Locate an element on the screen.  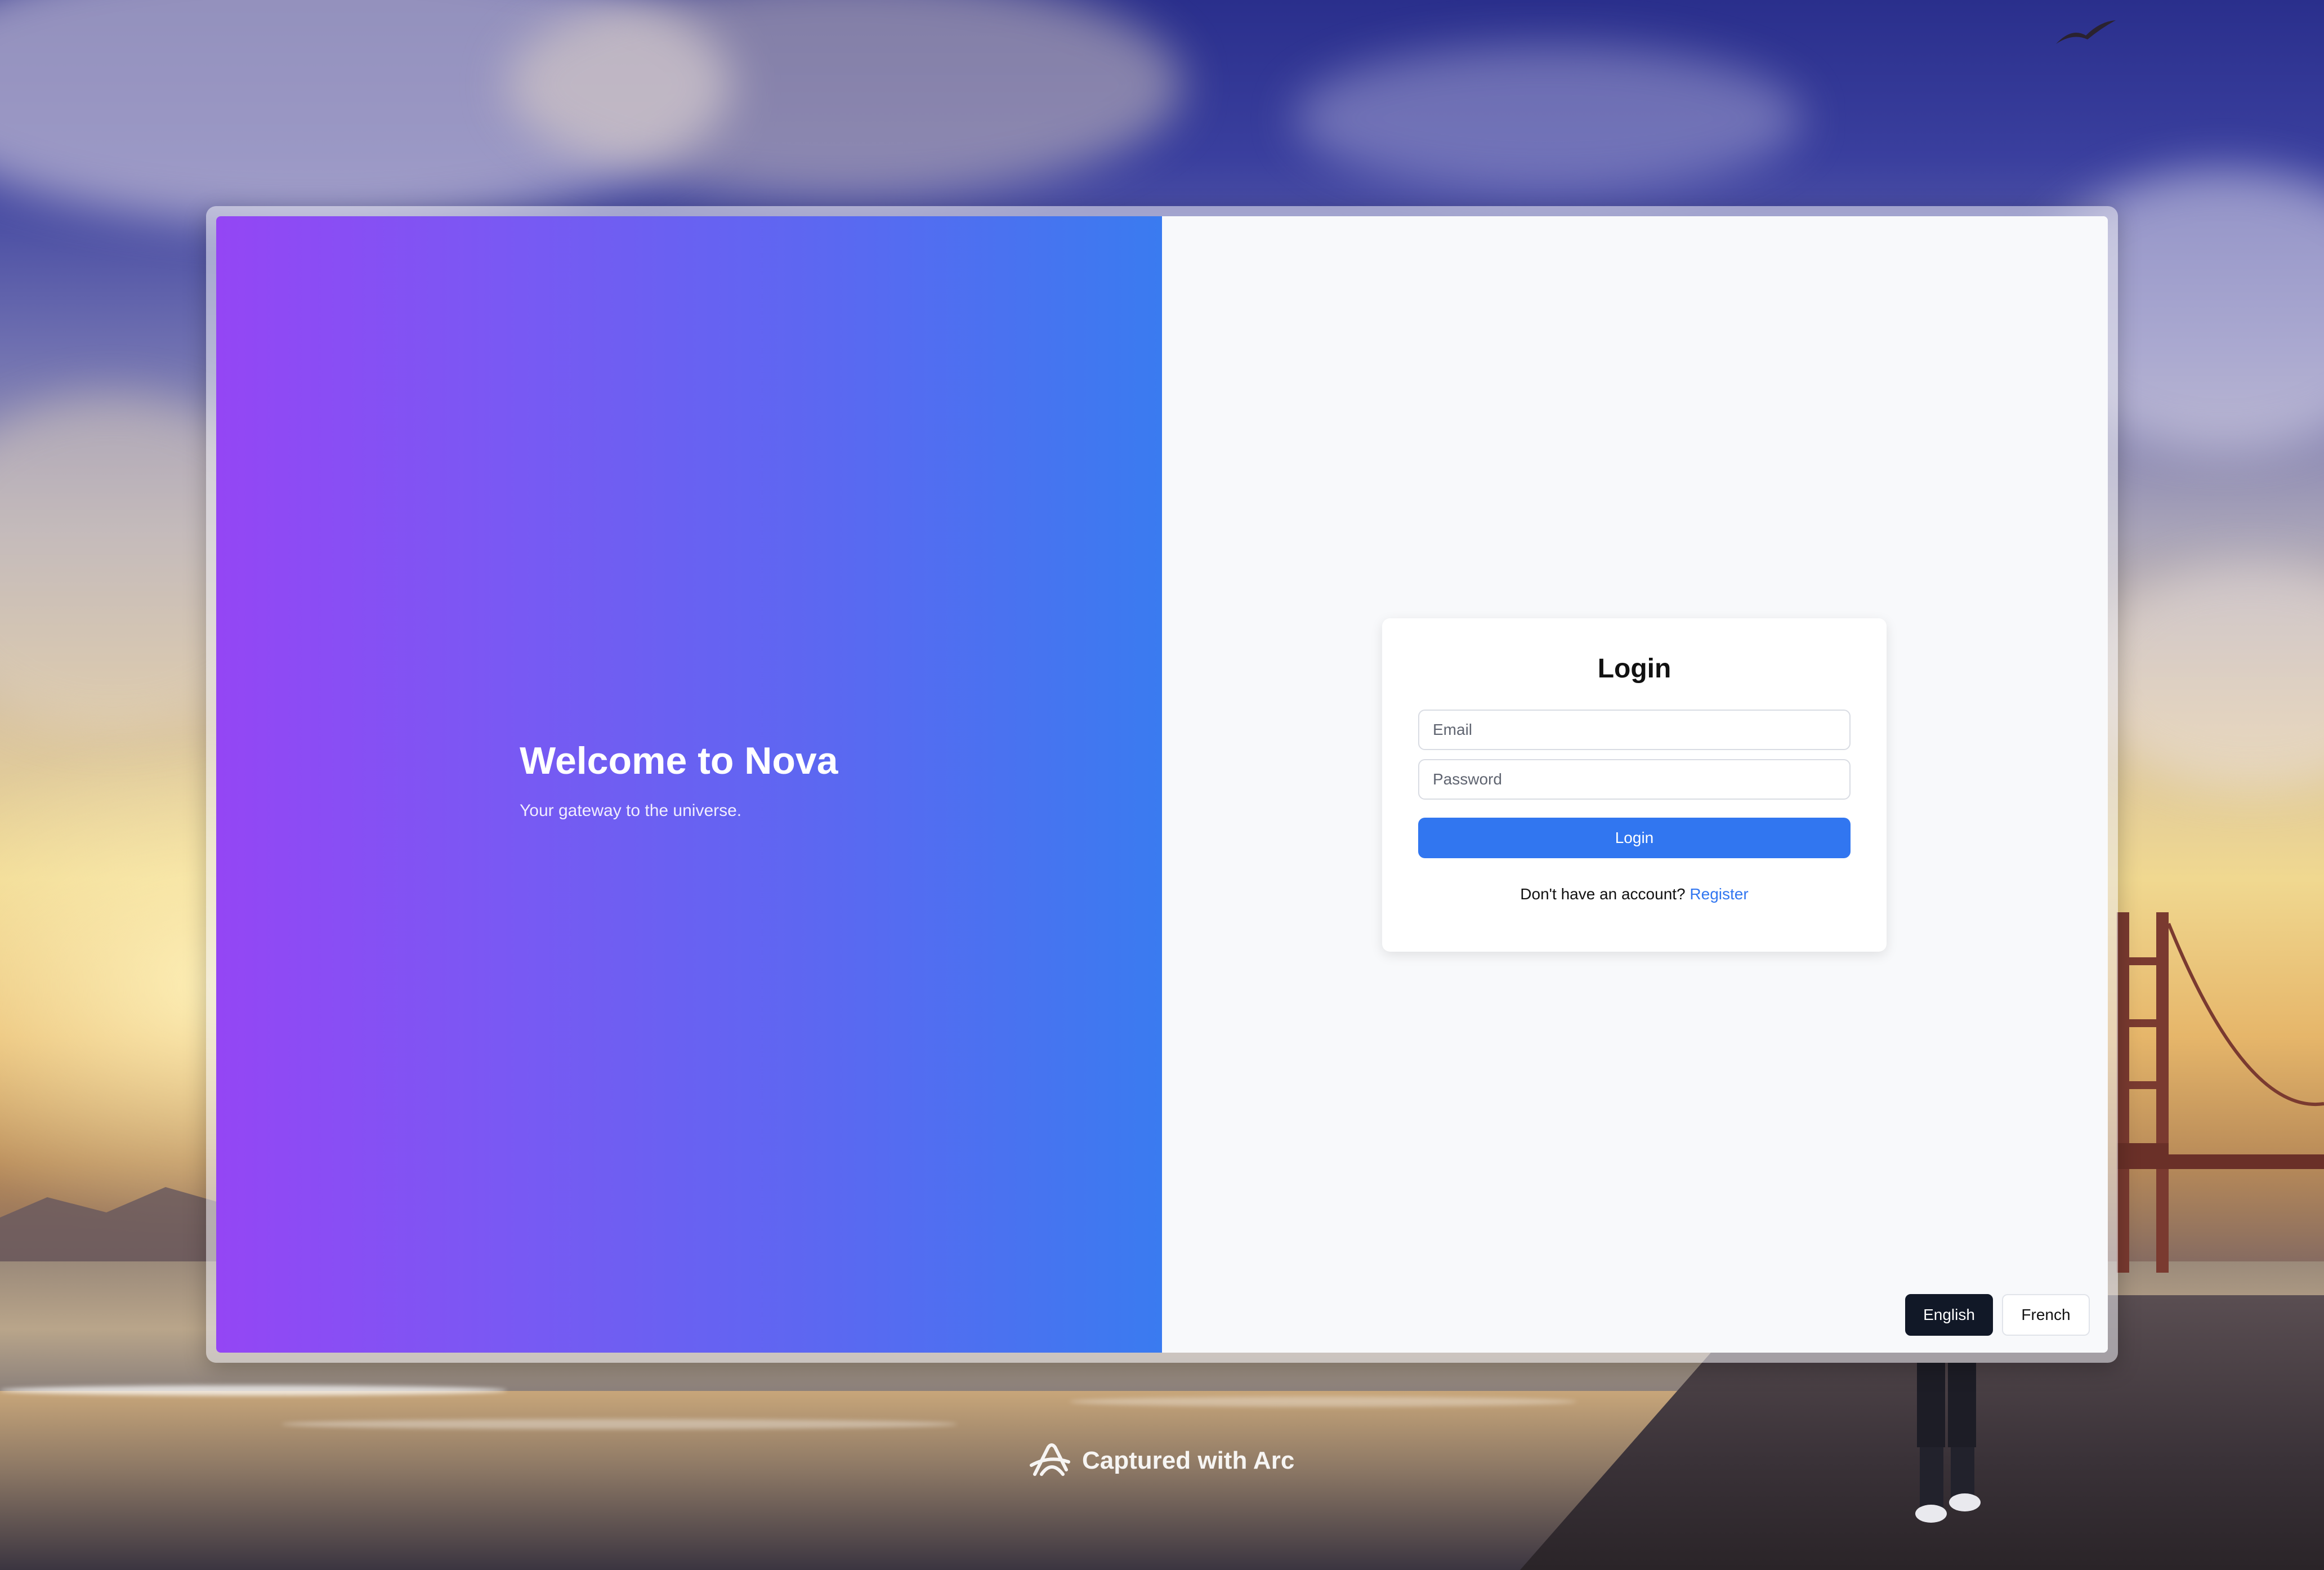
bird-icon is located at coordinates (2086, 32).